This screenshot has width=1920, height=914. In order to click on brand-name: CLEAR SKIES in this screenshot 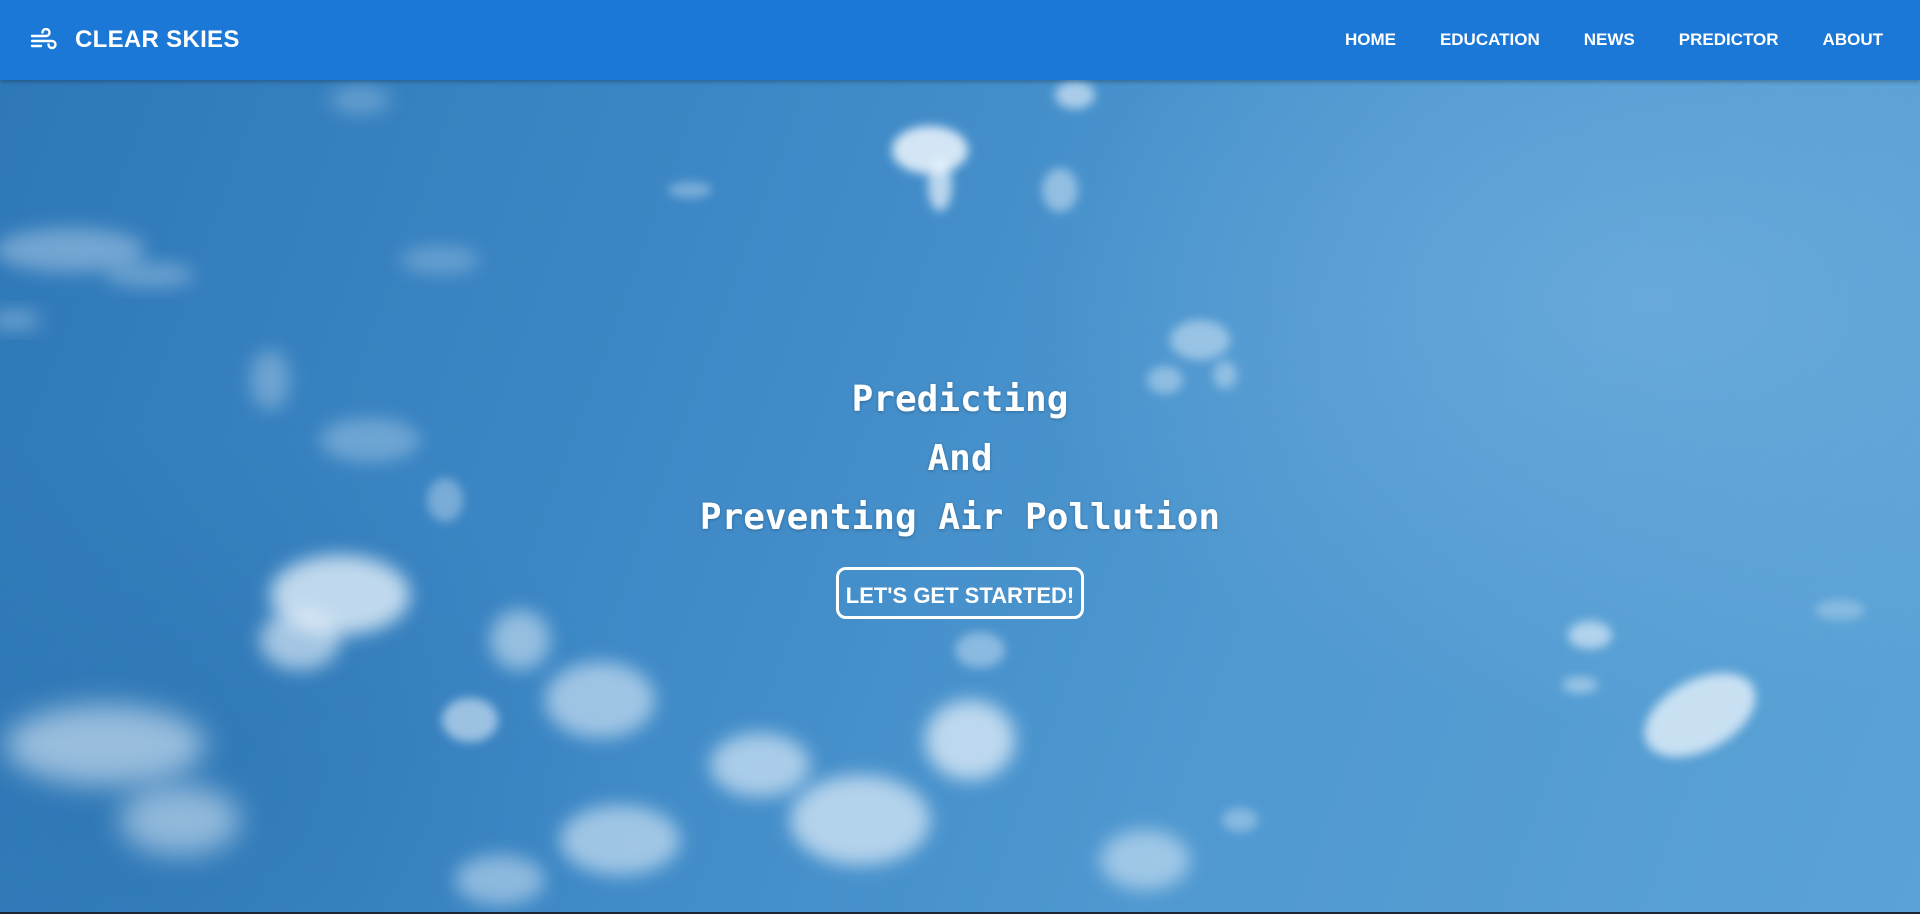, I will do `click(157, 39)`.